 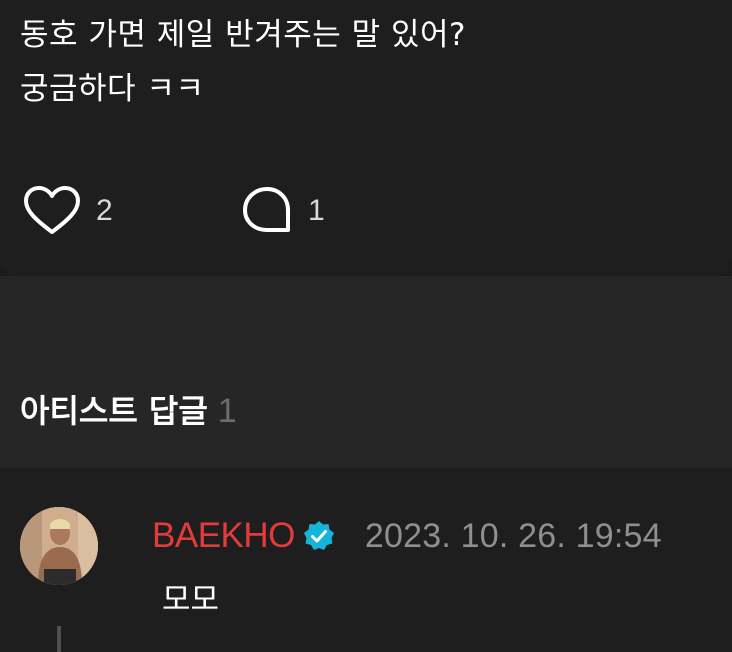 What do you see at coordinates (318, 535) in the screenshot?
I see `verified-badge-icon` at bounding box center [318, 535].